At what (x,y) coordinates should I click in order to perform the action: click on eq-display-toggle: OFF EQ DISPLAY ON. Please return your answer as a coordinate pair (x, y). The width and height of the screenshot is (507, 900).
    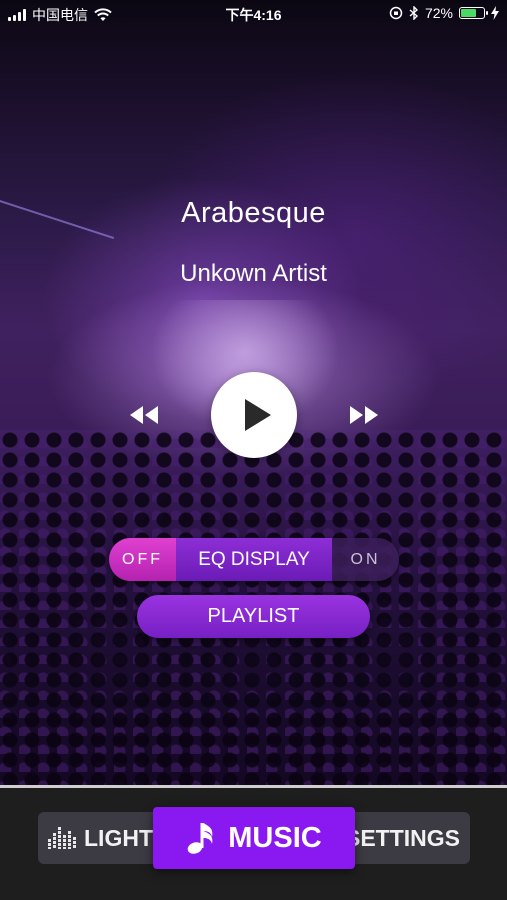
    Looking at the image, I should click on (254, 559).